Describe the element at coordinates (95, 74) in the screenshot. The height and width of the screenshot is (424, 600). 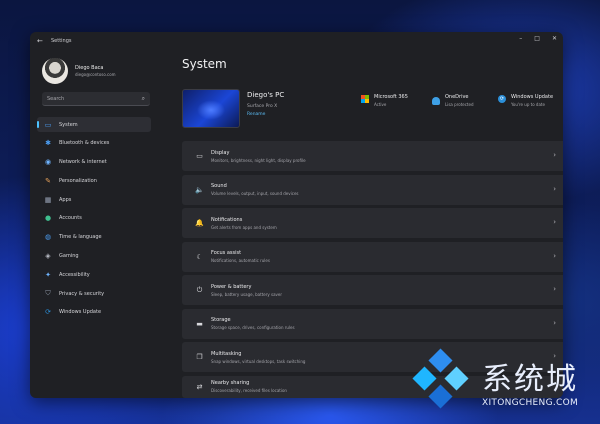
I see `profile-email: diego@contoso.com` at that location.